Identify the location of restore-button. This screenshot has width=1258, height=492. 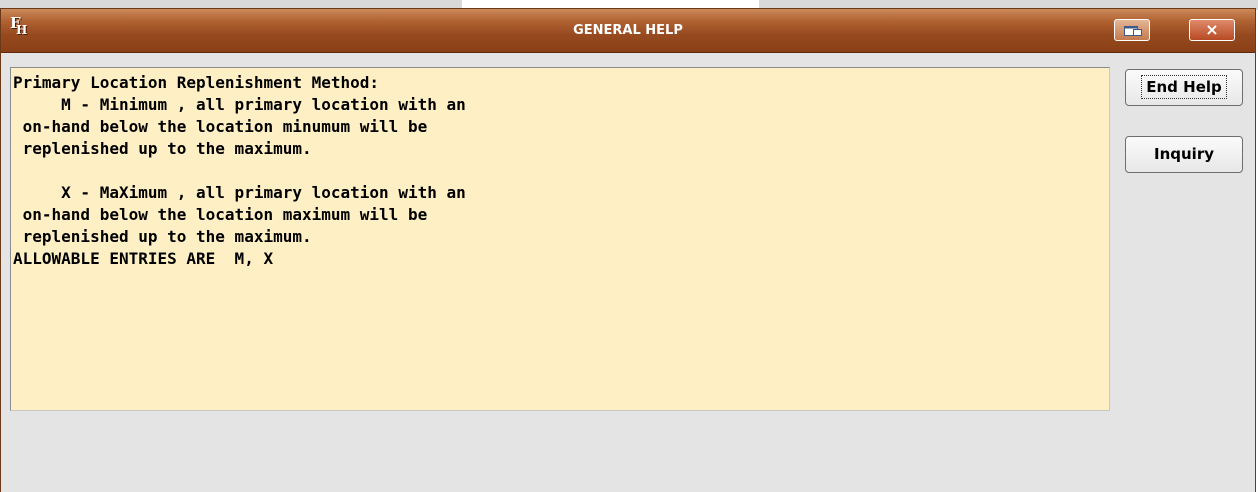
(1132, 30).